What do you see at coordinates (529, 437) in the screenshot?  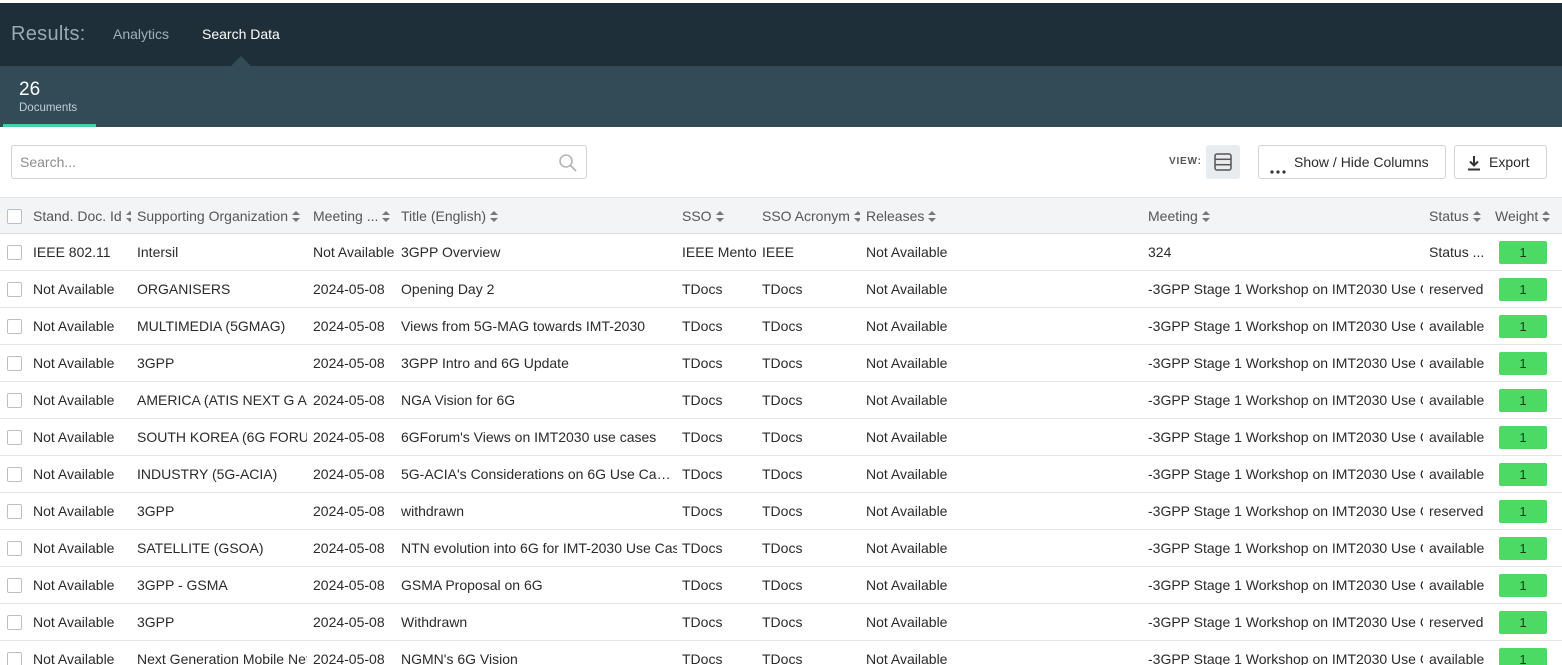 I see `cell-title: 6GForum's Views on IMT2030 use cases` at bounding box center [529, 437].